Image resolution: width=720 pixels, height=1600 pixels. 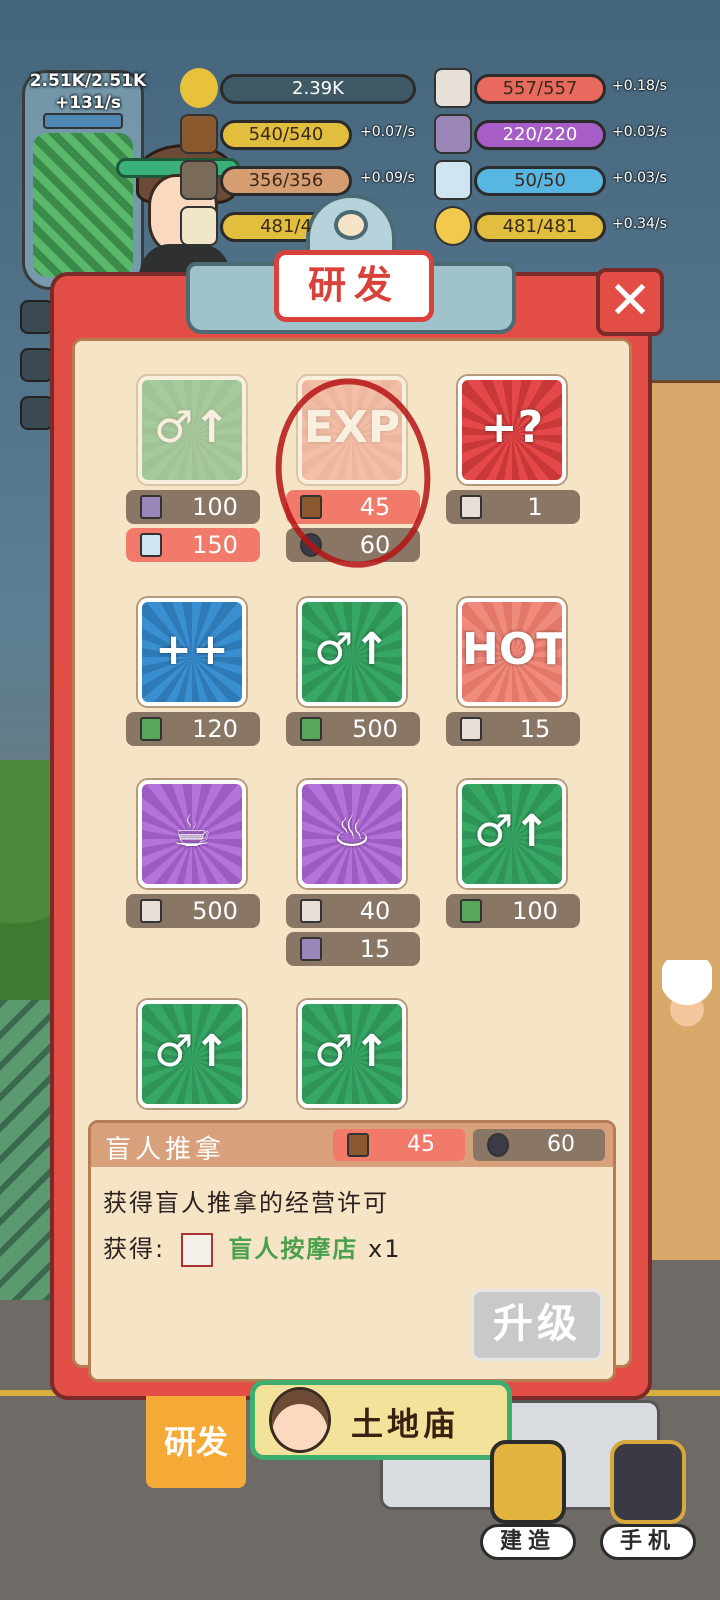 What do you see at coordinates (88, 81) in the screenshot?
I see `jar-capacity: 2.51K/2.51K` at bounding box center [88, 81].